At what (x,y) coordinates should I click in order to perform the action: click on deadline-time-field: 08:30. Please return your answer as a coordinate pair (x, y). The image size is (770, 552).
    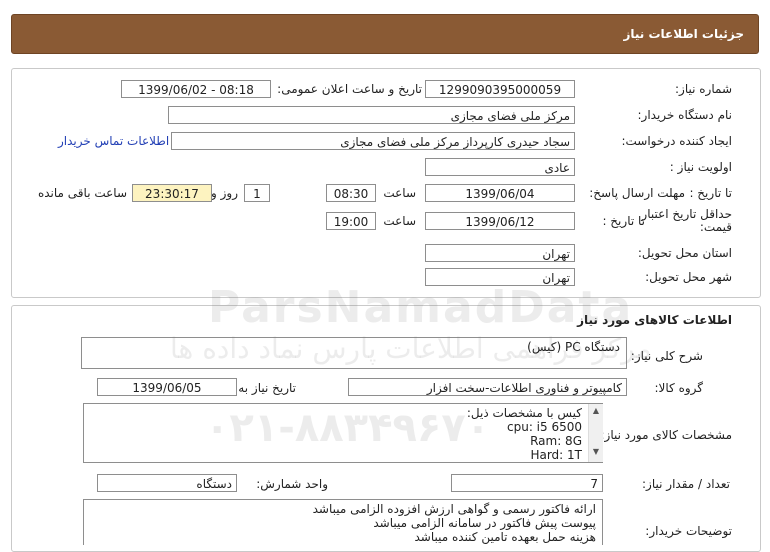
    Looking at the image, I should click on (351, 193).